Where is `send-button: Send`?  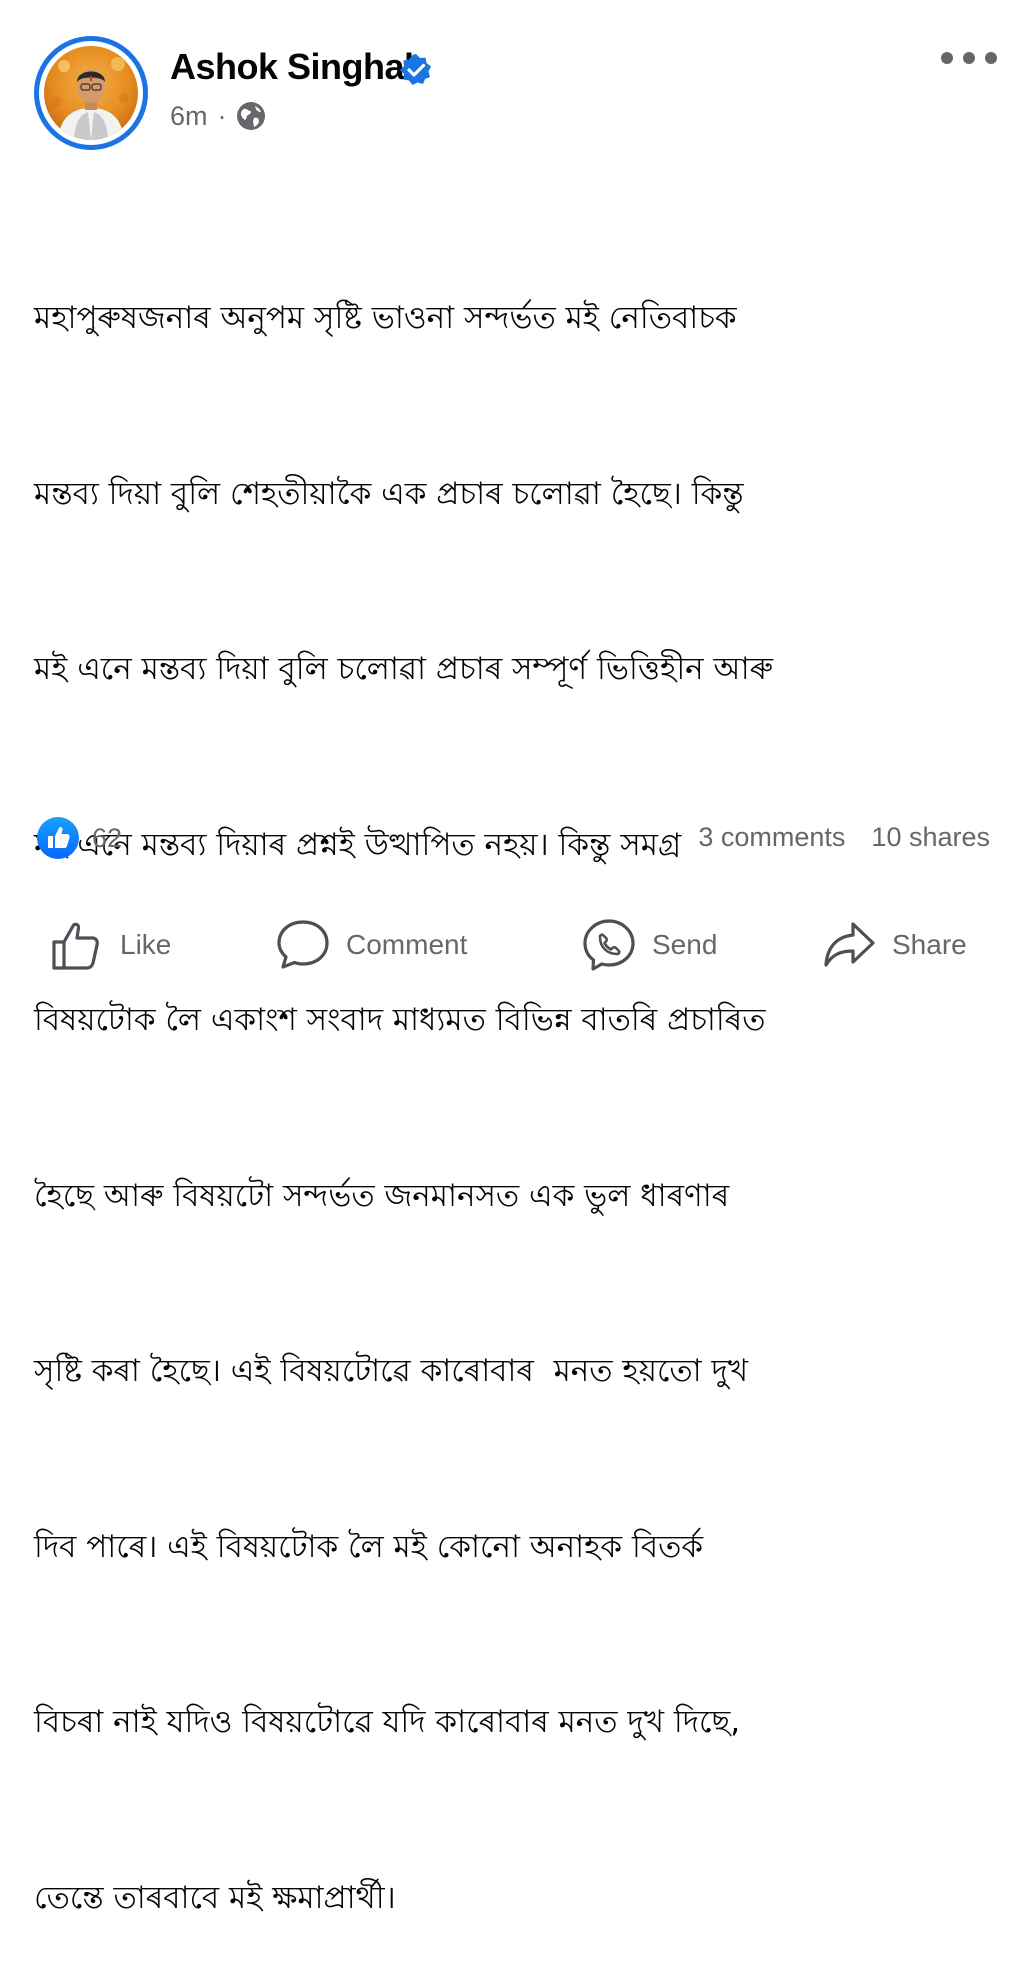 send-button: Send is located at coordinates (648, 945).